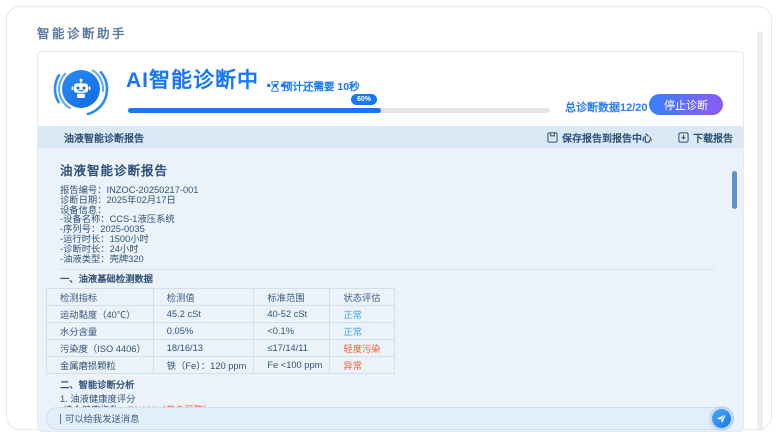  I want to click on robot-icon, so click(81, 89).